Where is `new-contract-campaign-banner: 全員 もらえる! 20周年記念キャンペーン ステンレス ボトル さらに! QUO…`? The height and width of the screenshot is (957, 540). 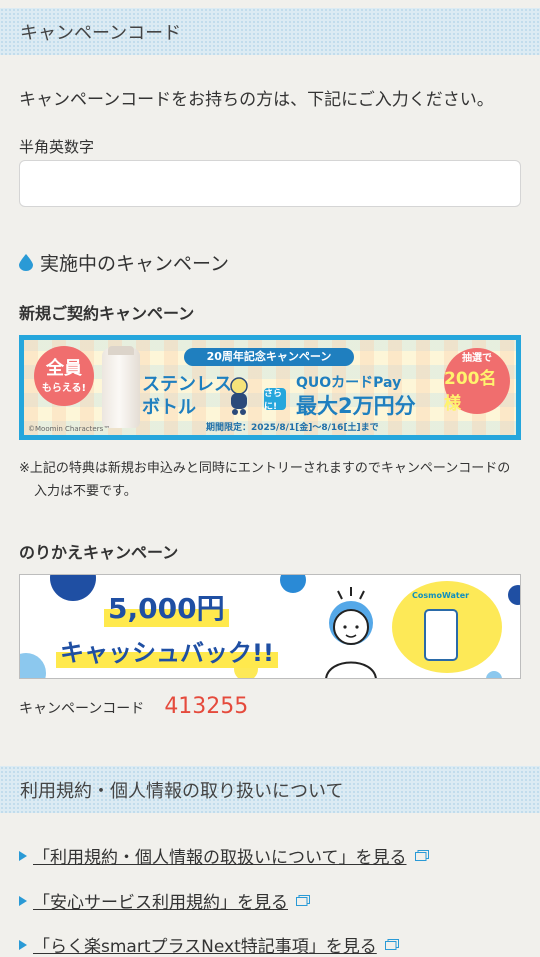
new-contract-campaign-banner: 全員 もらえる! 20周年記念キャンペーン ステンレス ボトル さらに! QUO… is located at coordinates (270, 387).